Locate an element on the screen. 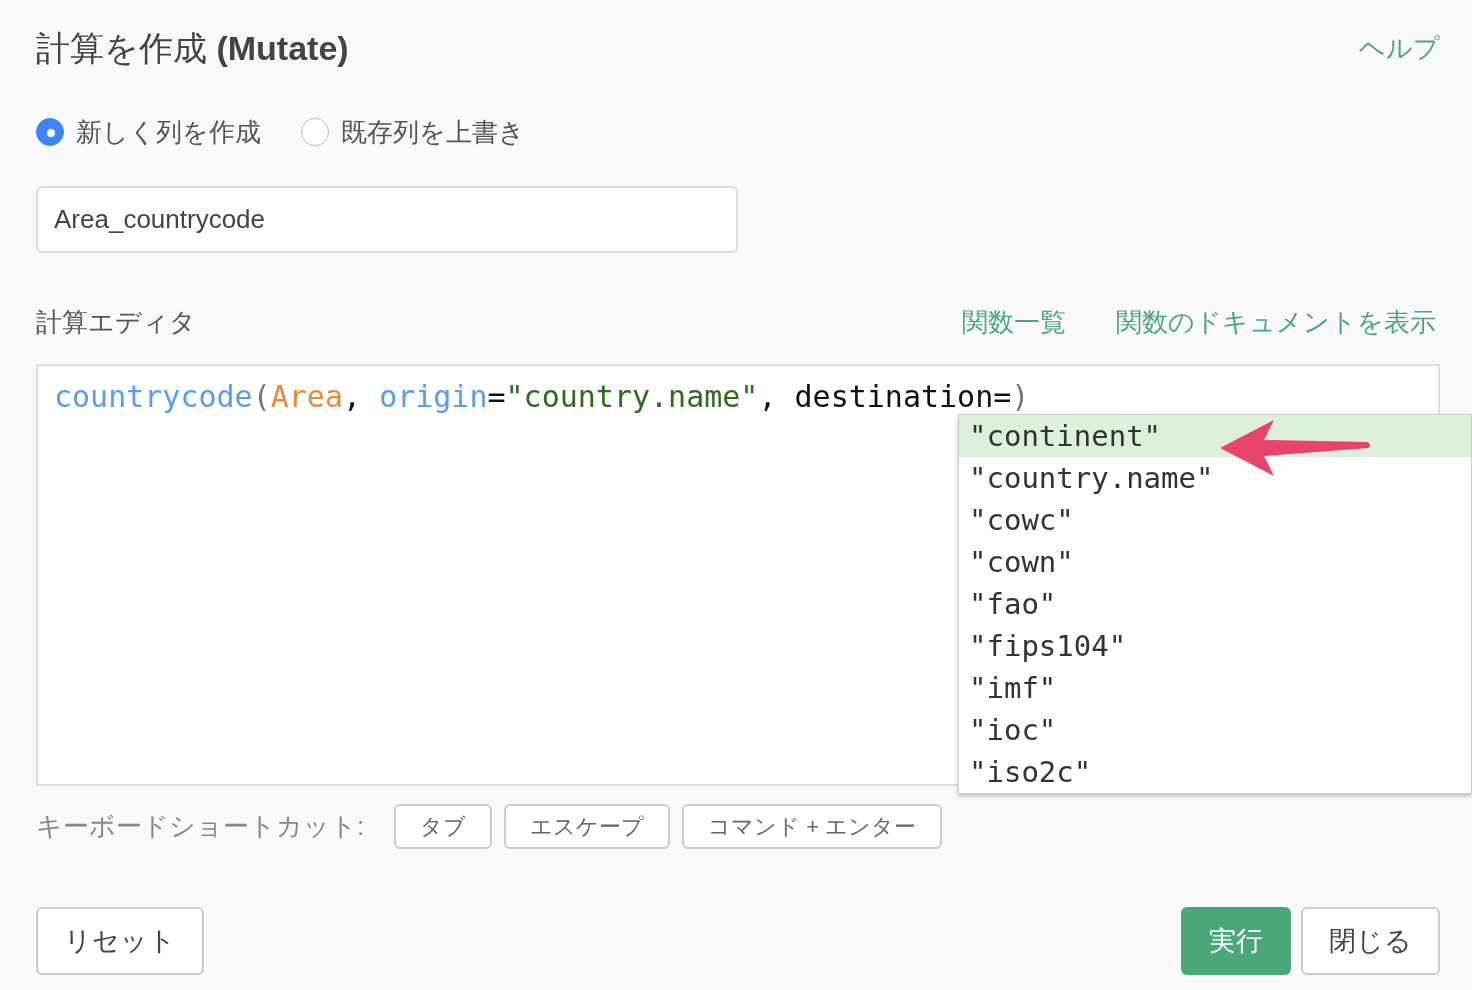  autocomplete-item: "continent" is located at coordinates (1215, 435).